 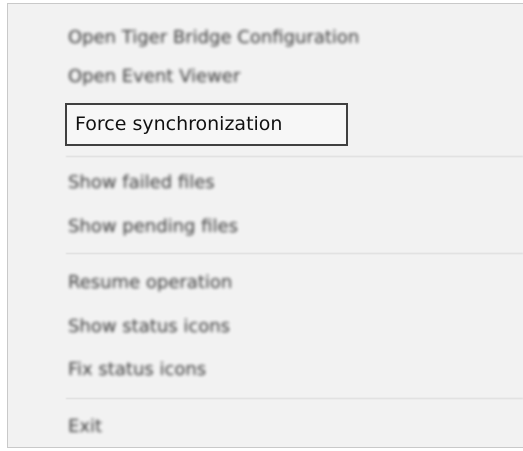 I want to click on menu-item-label: Open Event Viewer, so click(x=154, y=76).